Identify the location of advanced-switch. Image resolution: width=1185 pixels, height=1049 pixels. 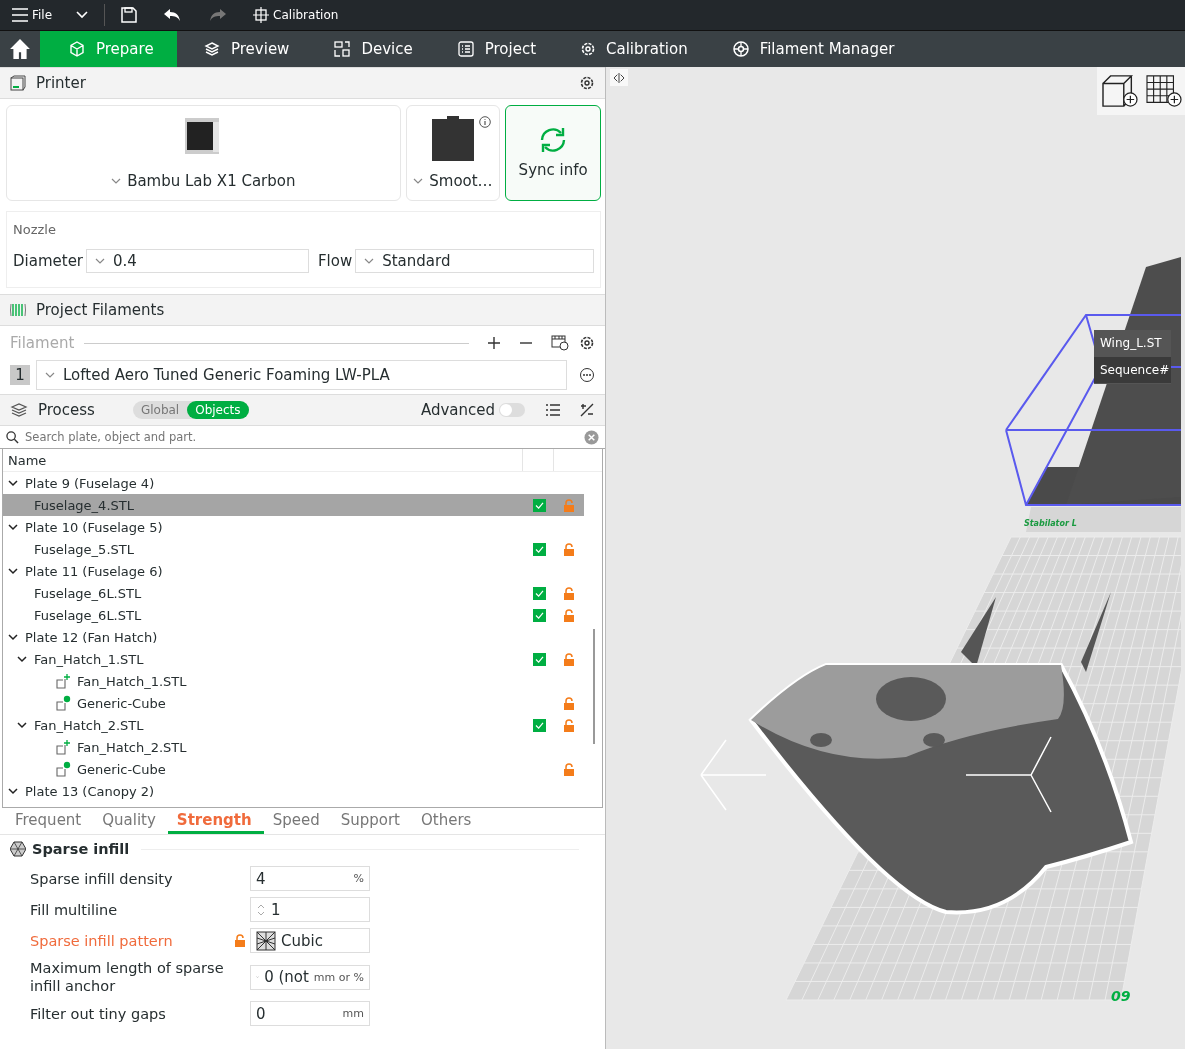
(512, 410).